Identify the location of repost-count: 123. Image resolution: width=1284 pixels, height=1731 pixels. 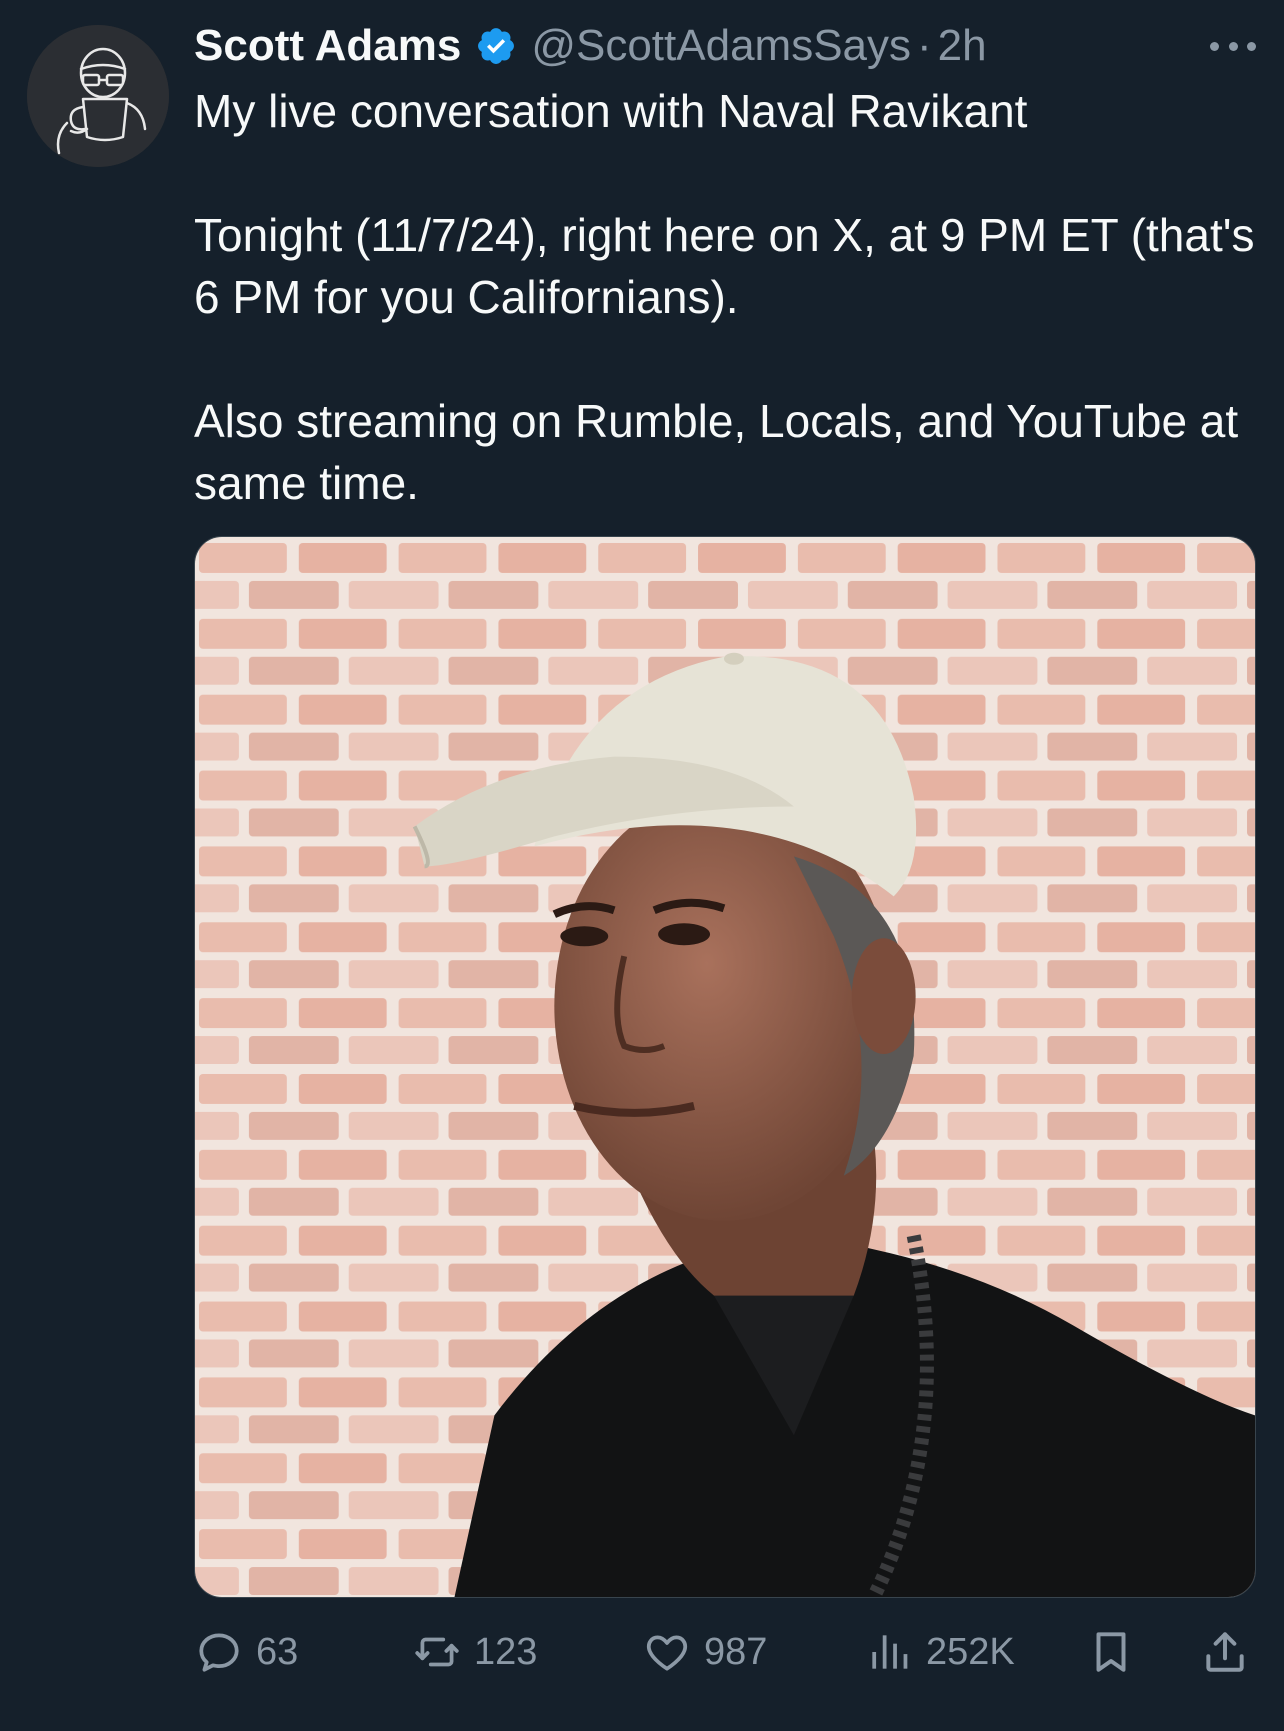
(506, 1651).